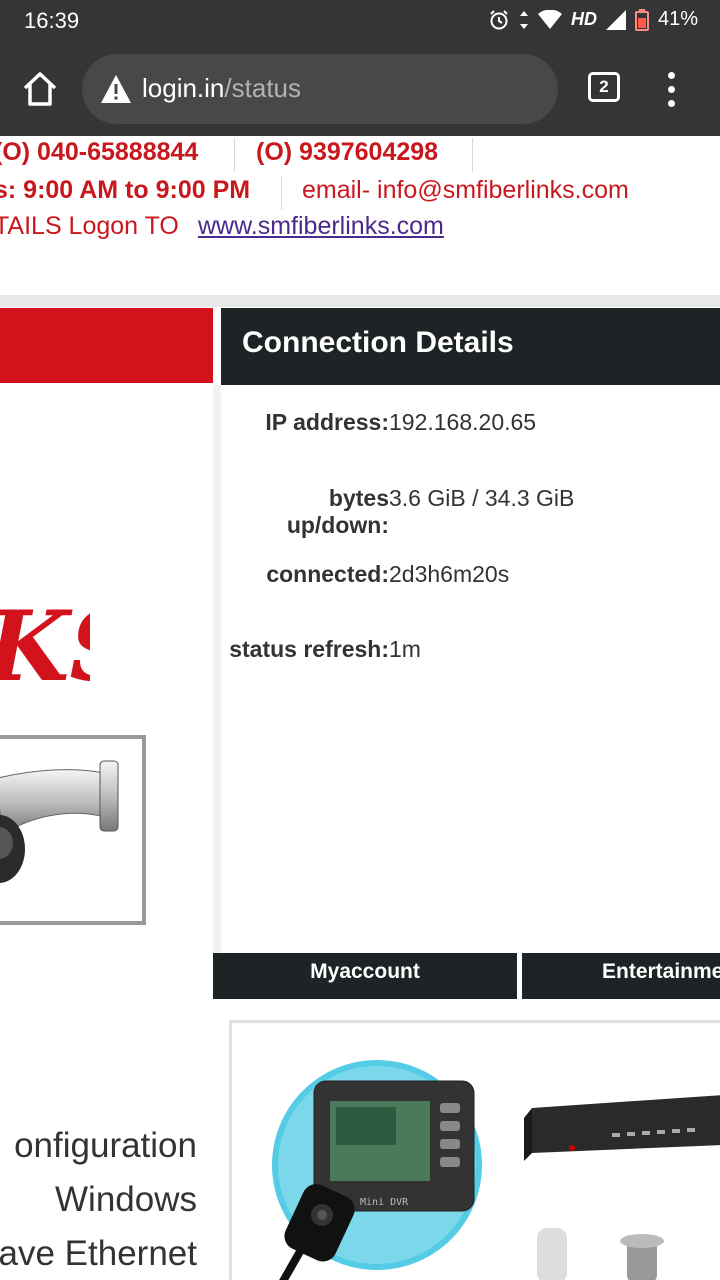 Image resolution: width=720 pixels, height=1280 pixels. Describe the element at coordinates (217, 669) in the screenshot. I see `column-divider` at that location.